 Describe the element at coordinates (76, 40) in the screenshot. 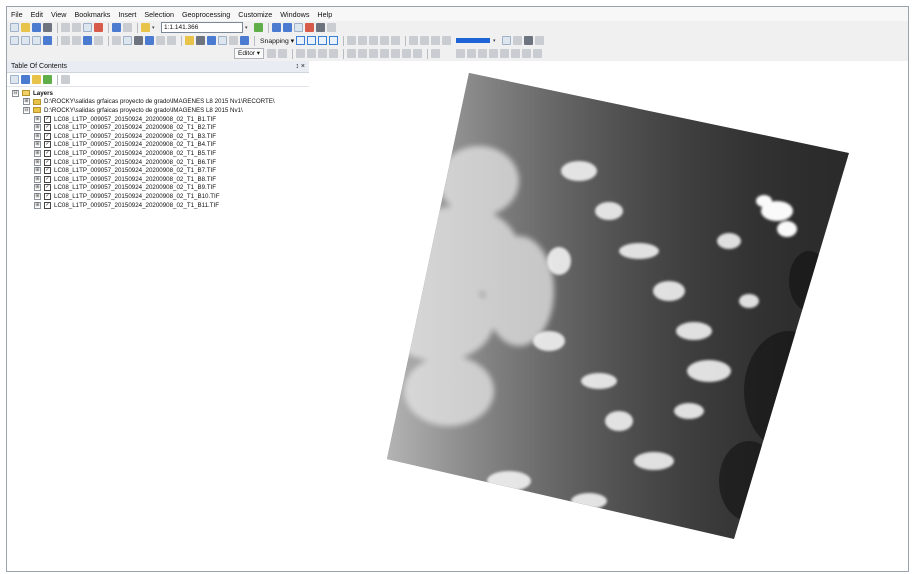

I see `fixed-zoom-out-icon` at that location.